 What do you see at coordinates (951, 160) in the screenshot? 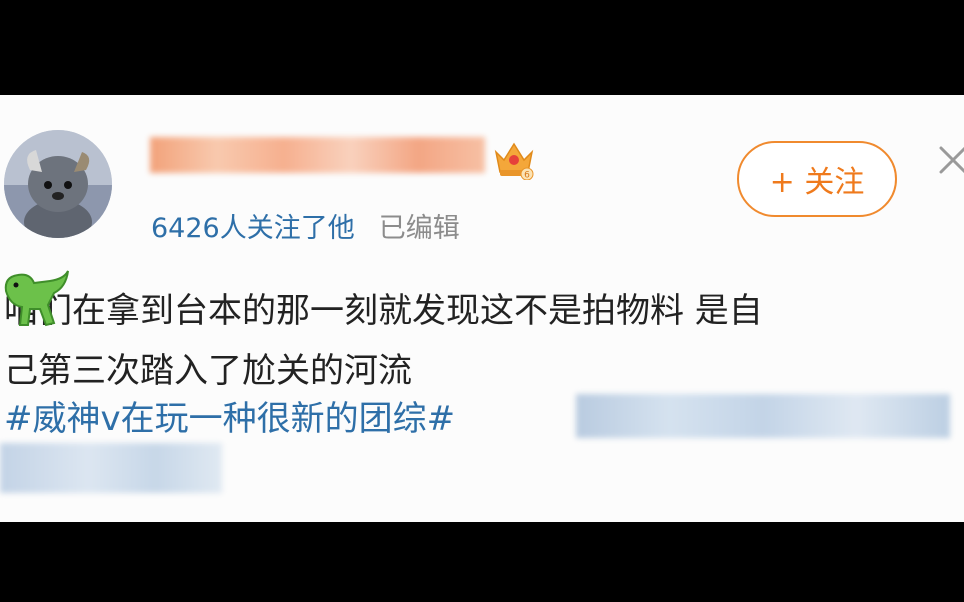
I see `close-icon` at bounding box center [951, 160].